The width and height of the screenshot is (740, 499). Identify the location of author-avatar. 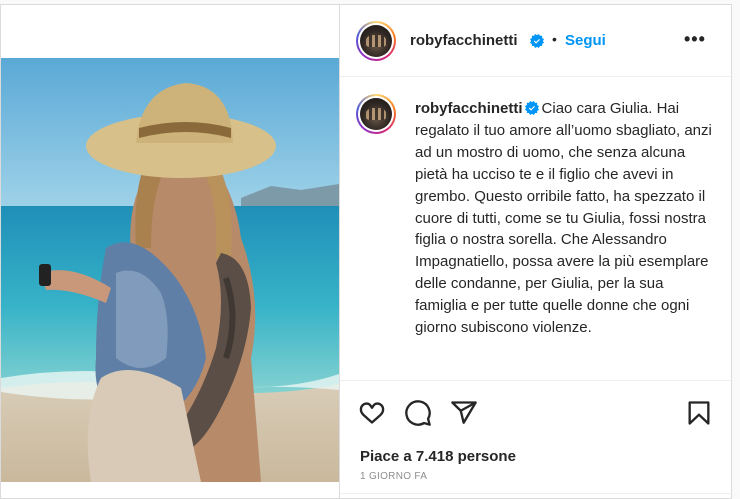
(376, 41).